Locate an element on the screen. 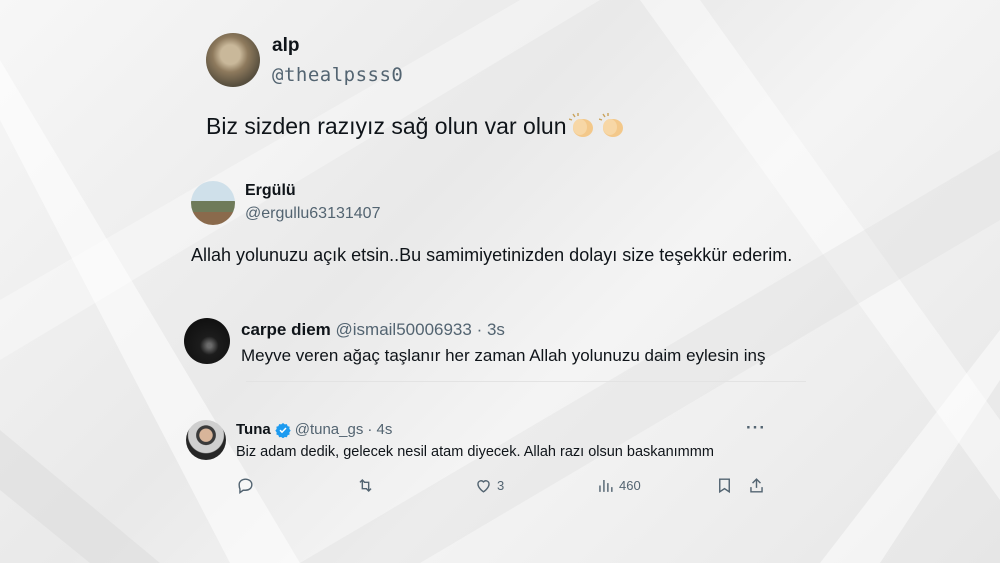  author-handle: @ismail50006933 is located at coordinates (404, 329).